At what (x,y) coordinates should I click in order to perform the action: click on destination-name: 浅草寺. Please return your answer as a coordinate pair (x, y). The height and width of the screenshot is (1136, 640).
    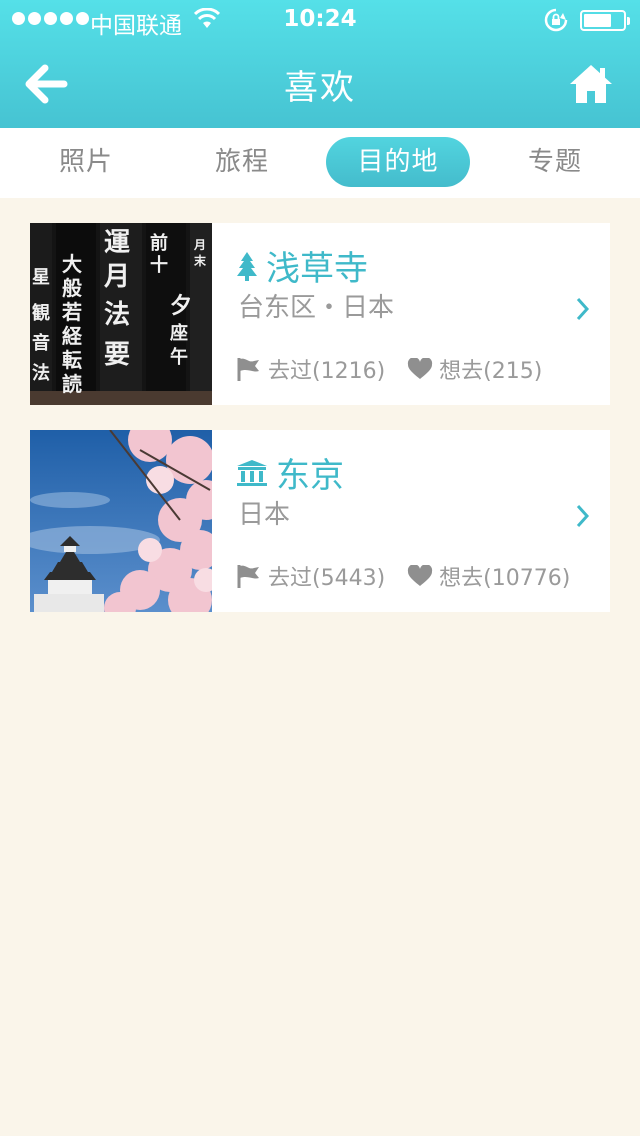
    Looking at the image, I should click on (302, 265).